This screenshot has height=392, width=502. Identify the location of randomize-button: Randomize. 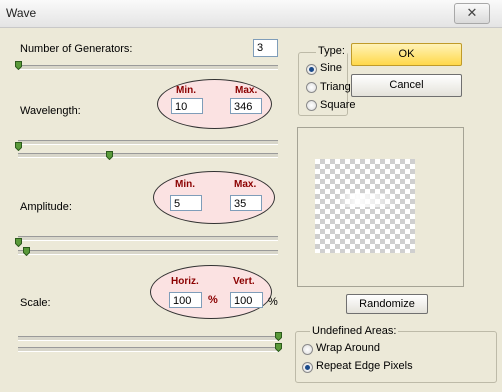
(387, 304).